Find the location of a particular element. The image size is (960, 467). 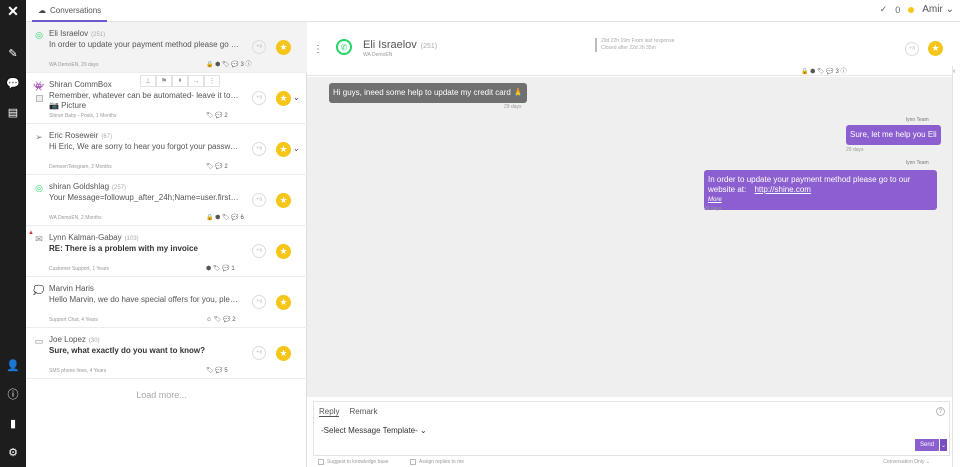

user-menu: Amir ⌄ is located at coordinates (938, 9).